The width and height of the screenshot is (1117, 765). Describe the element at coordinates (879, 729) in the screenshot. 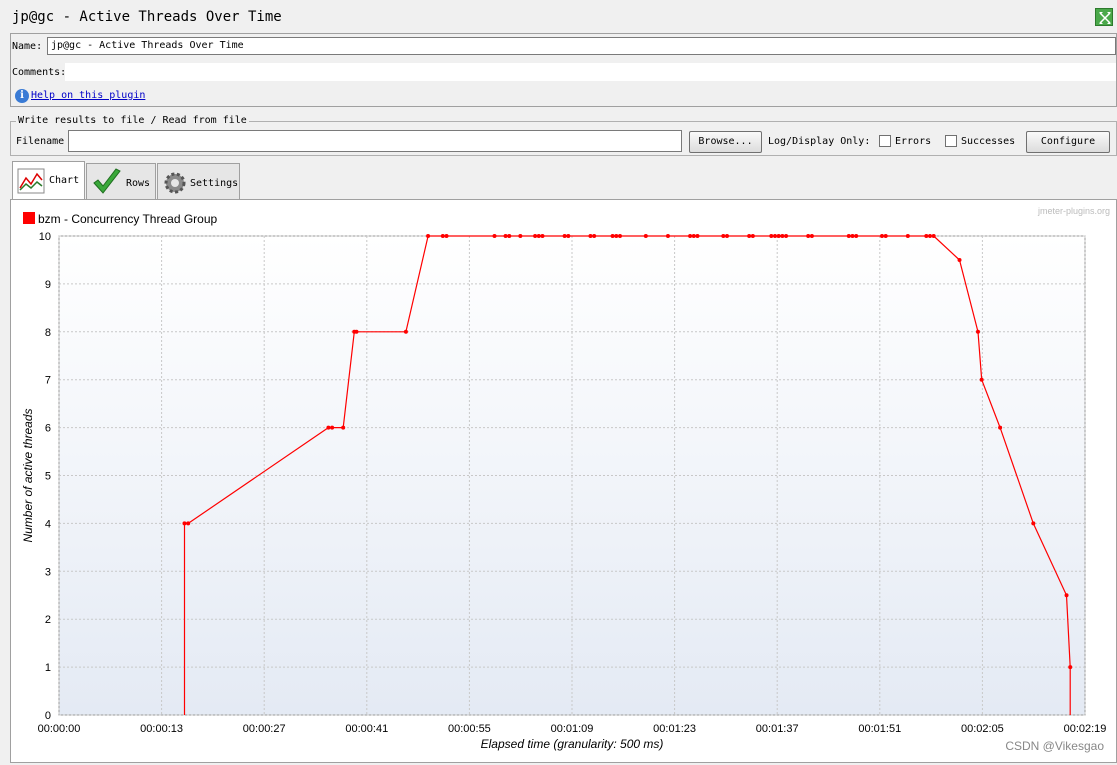

I see `x-tick-label: 00:01:51` at that location.